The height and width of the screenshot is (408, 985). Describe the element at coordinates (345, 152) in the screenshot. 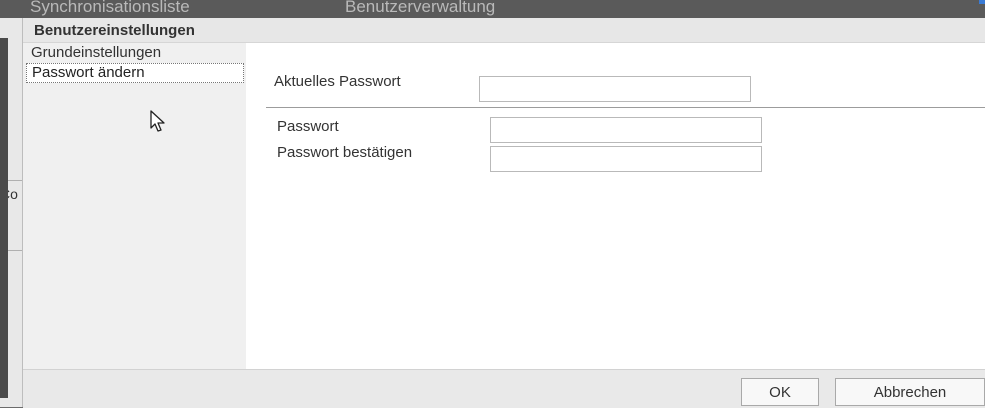

I see `confirm-password-label: Passwort bestätigen` at that location.